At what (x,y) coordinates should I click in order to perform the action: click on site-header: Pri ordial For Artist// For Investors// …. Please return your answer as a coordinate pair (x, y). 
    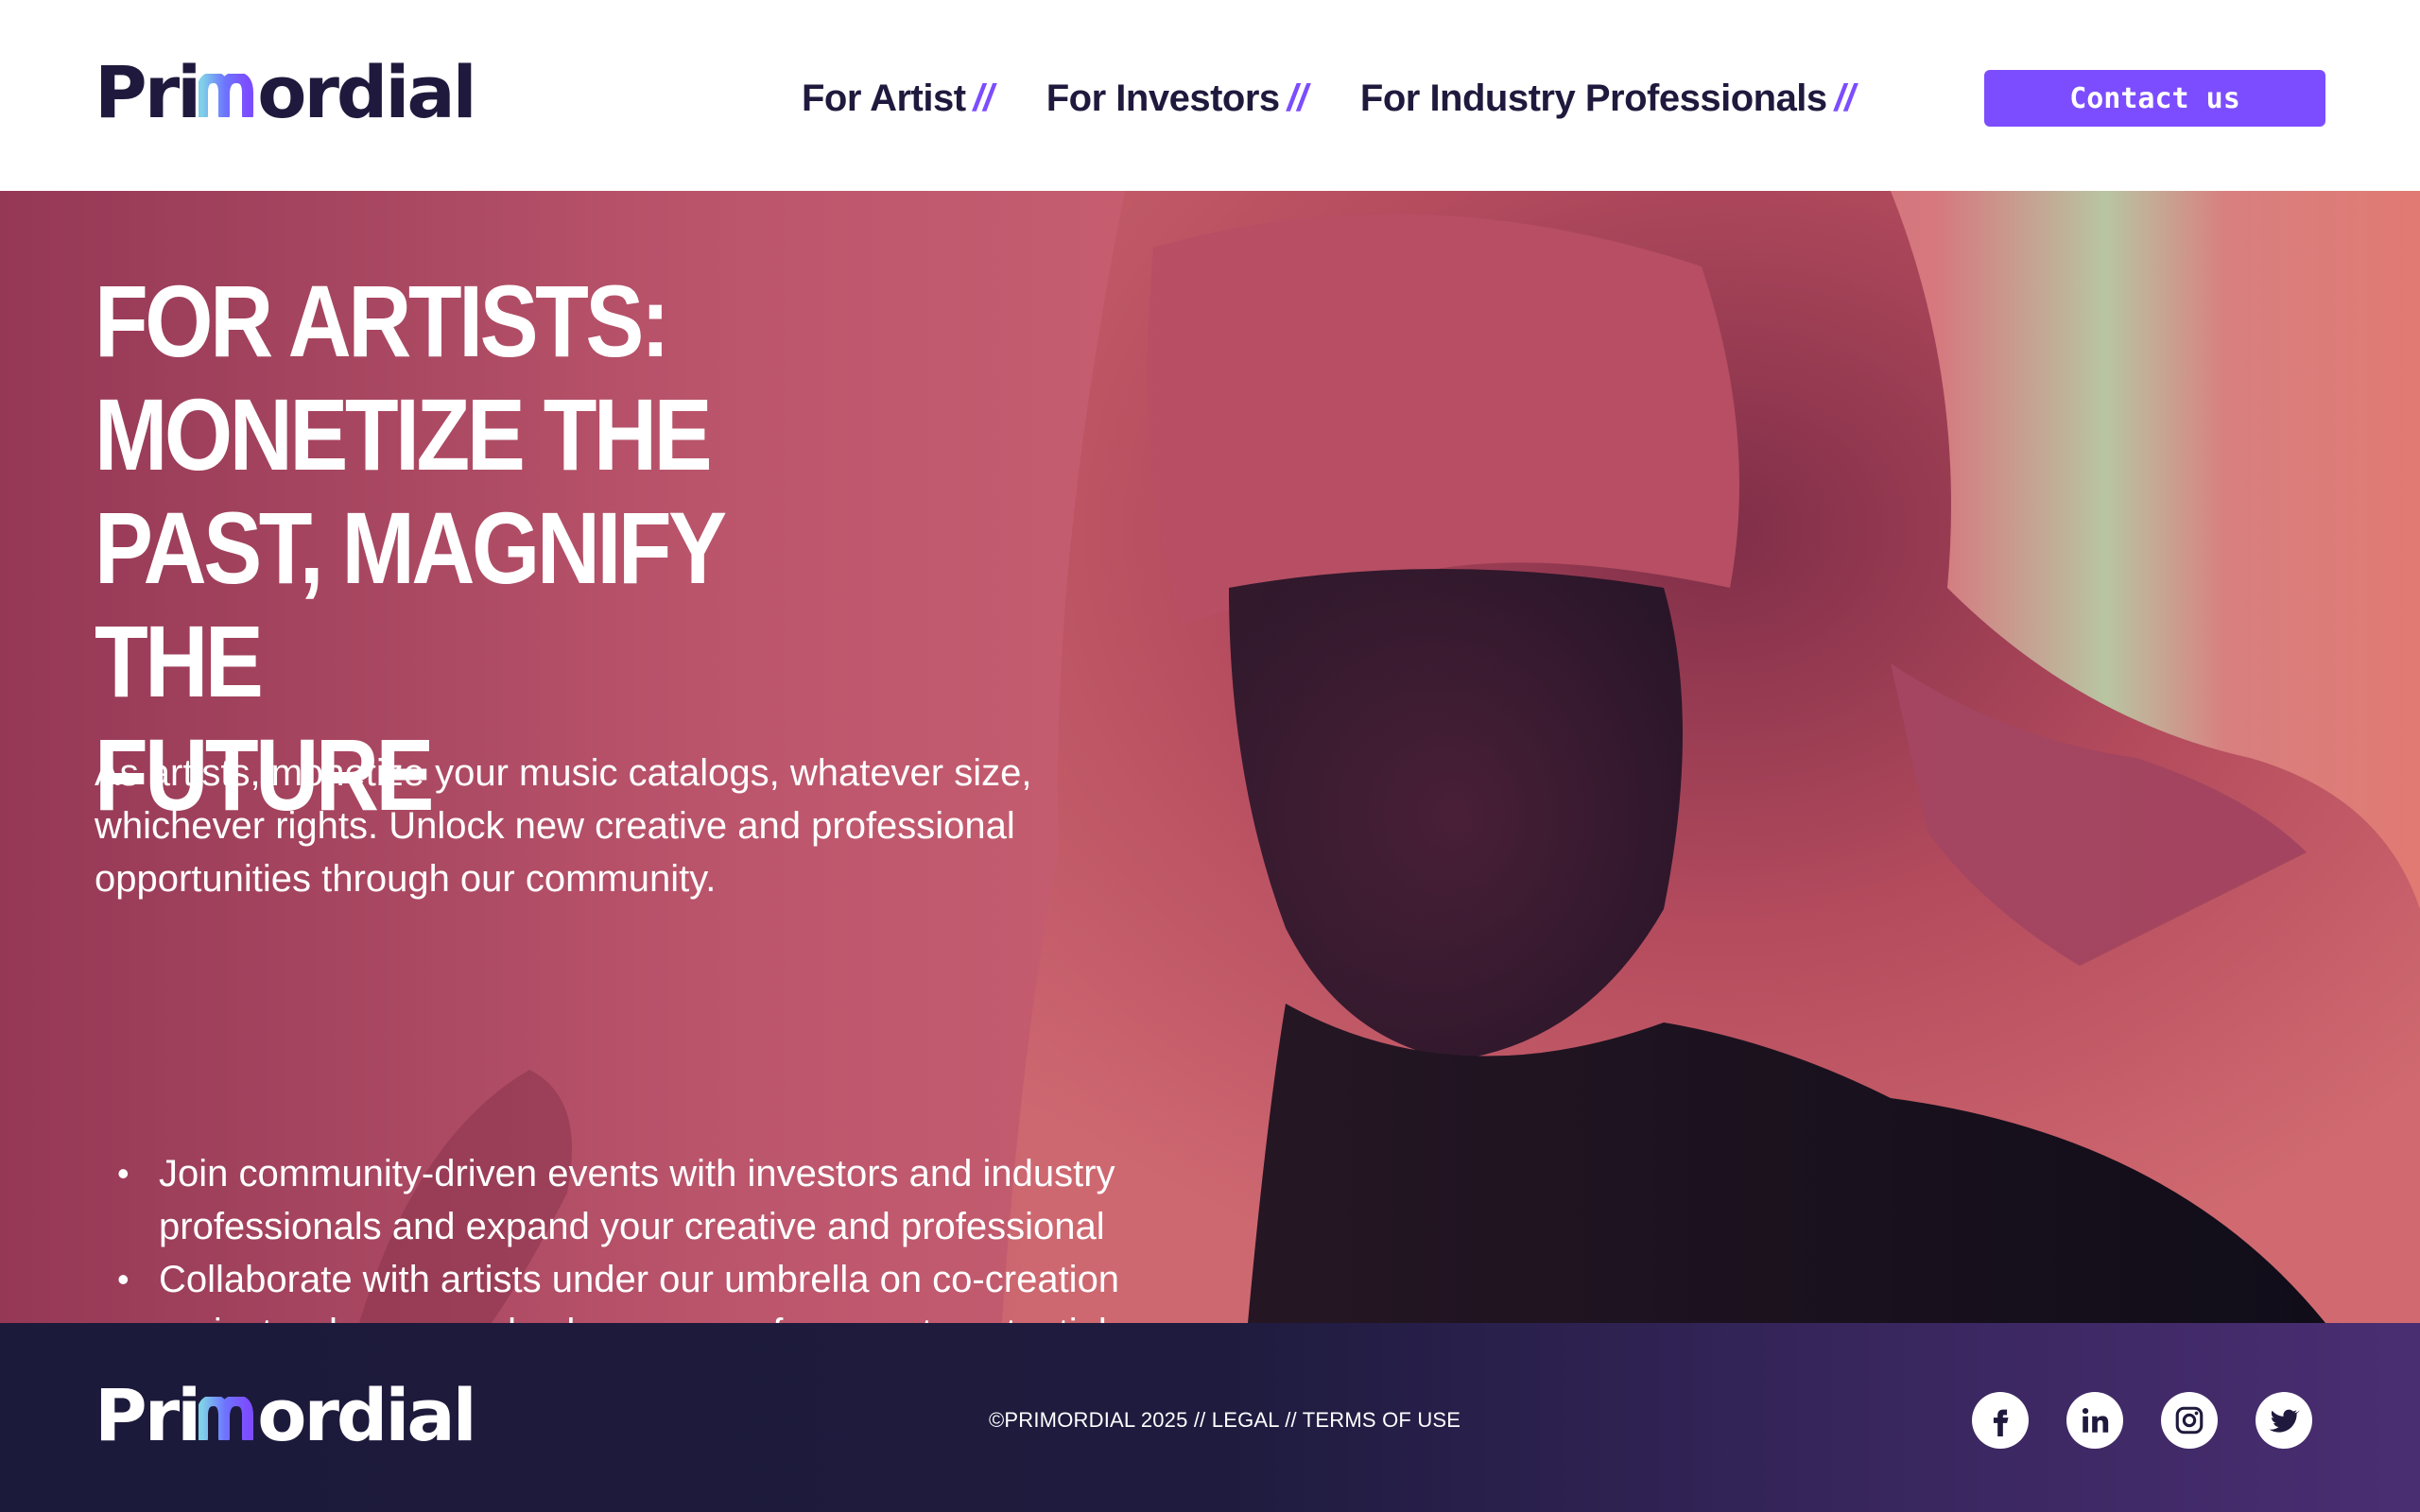
    Looking at the image, I should click on (1210, 95).